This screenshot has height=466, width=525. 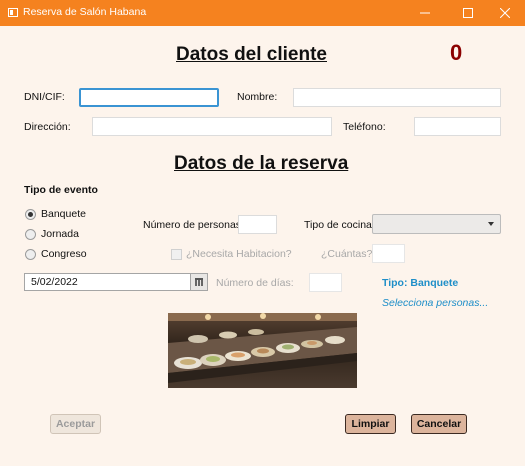 I want to click on nombre-field, so click(x=397, y=97).